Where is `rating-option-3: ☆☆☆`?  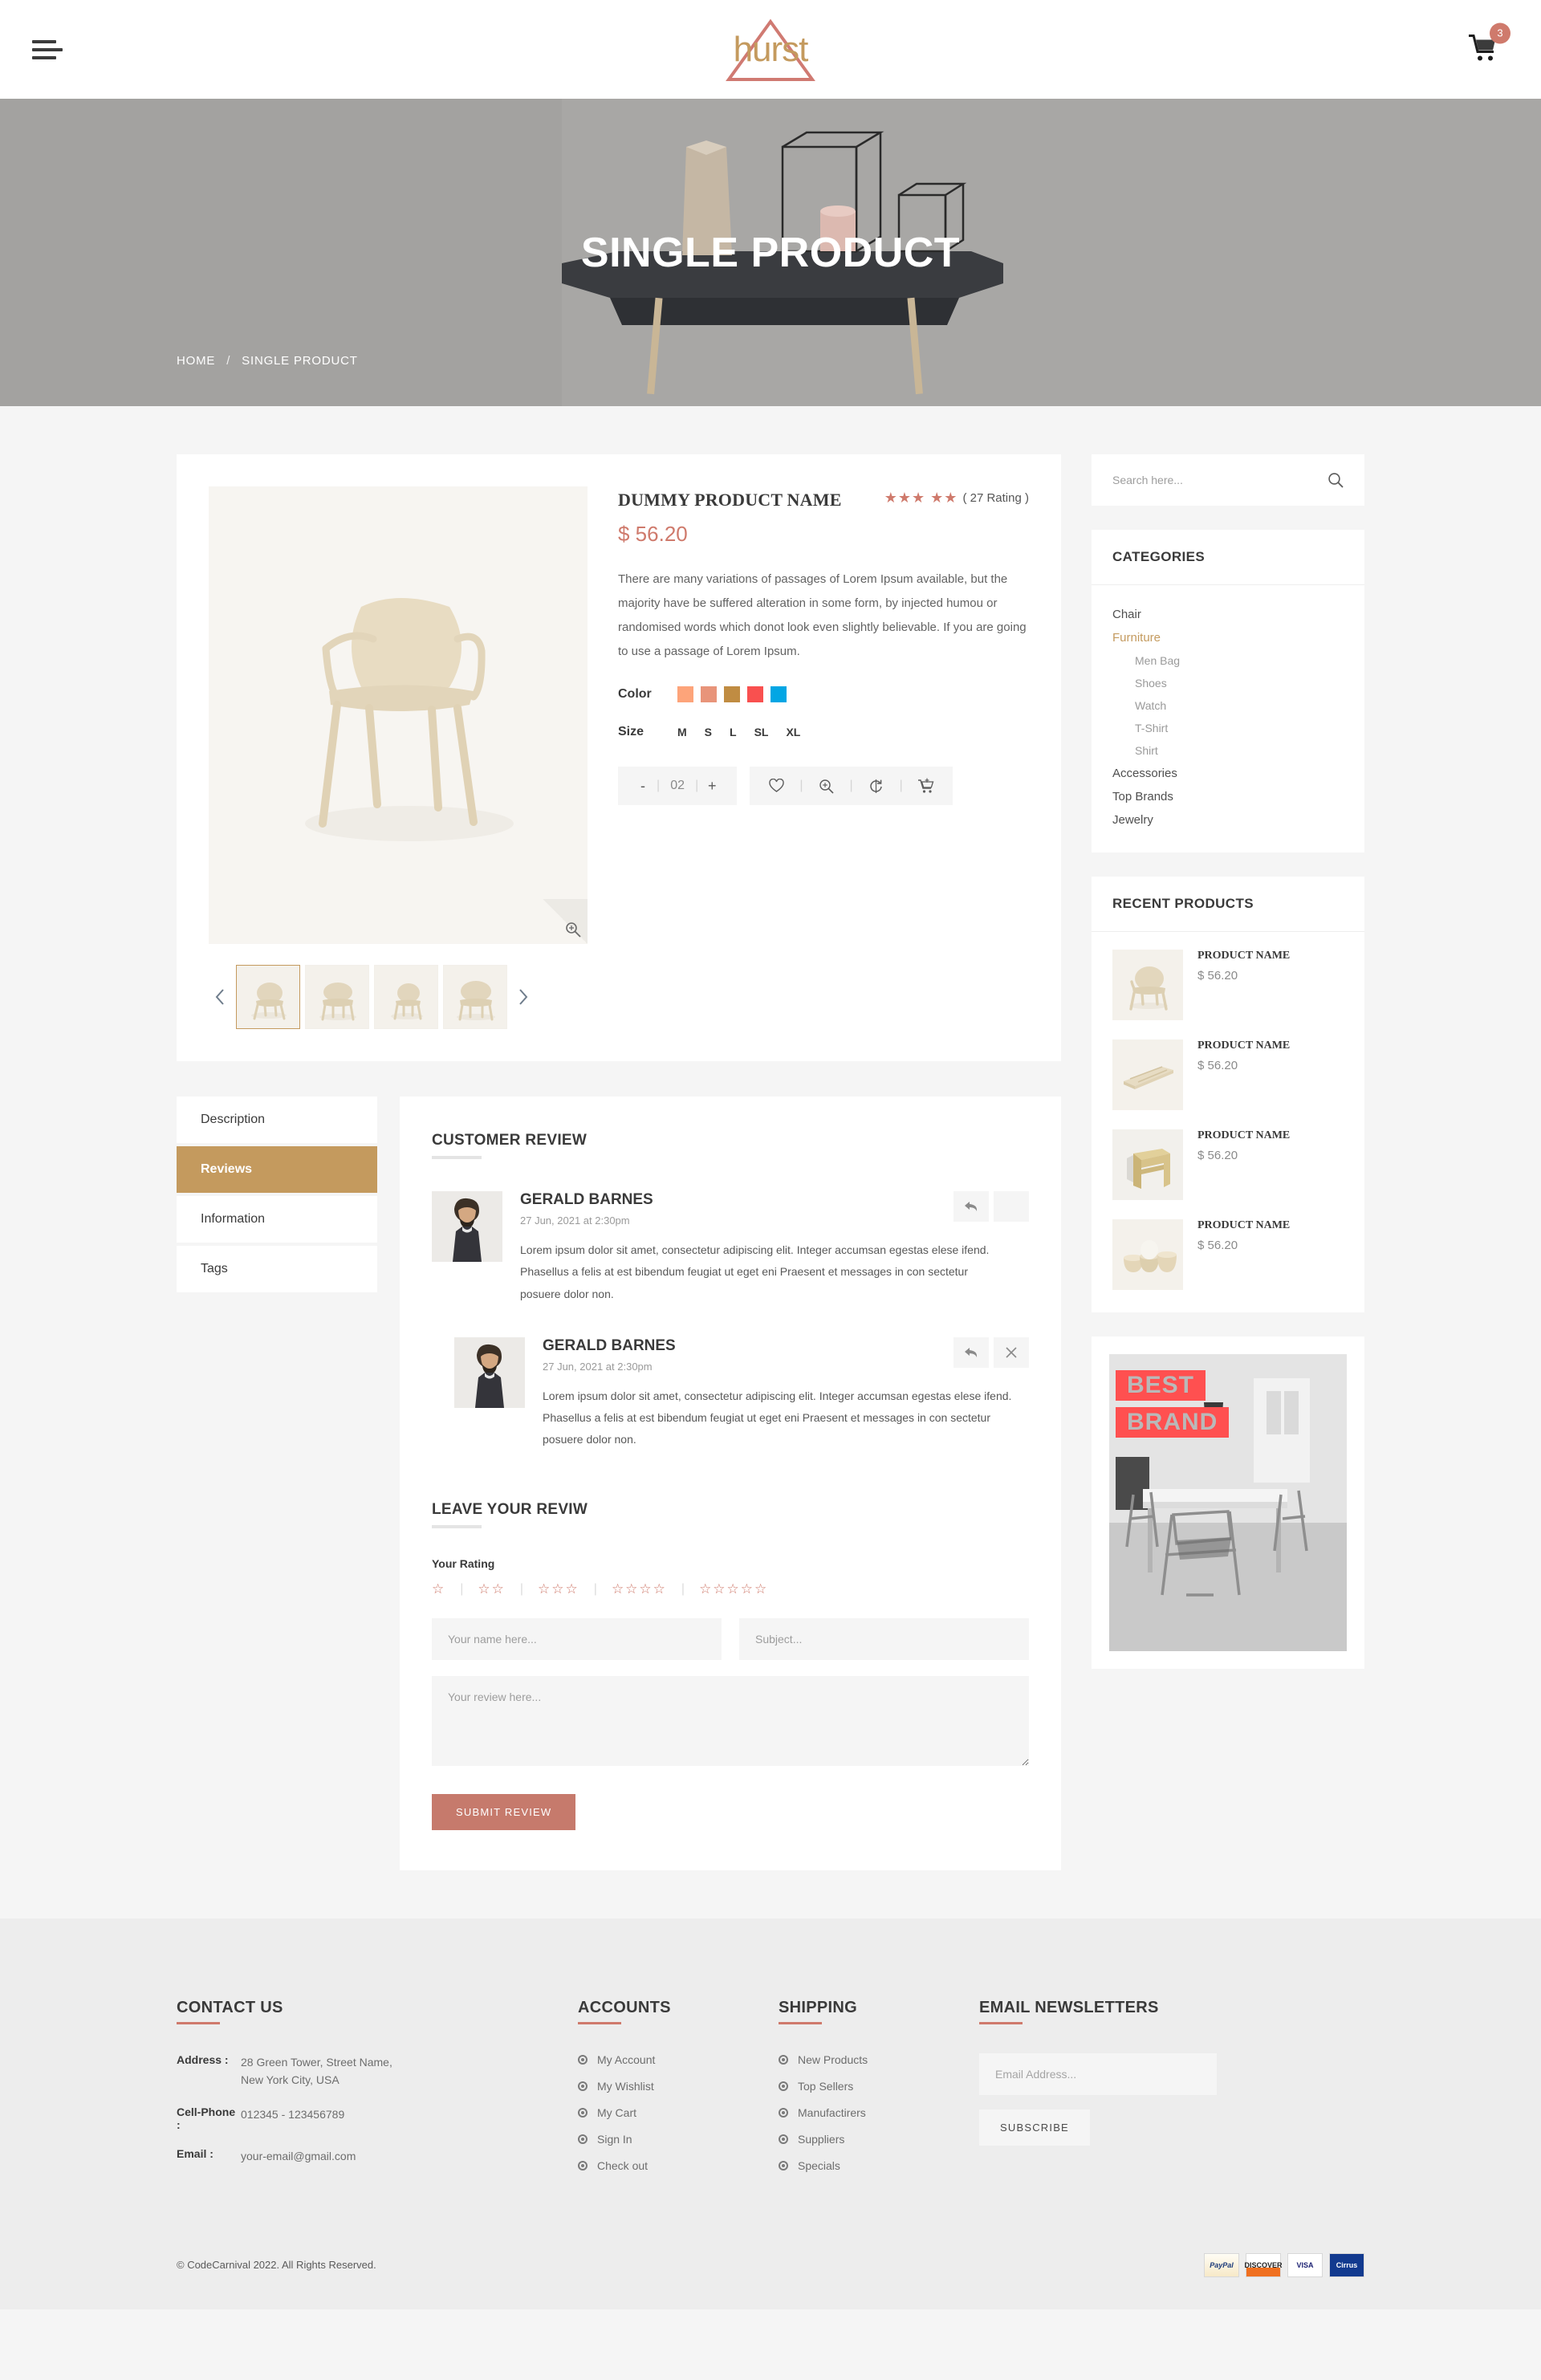 rating-option-3: ☆☆☆ is located at coordinates (558, 1589).